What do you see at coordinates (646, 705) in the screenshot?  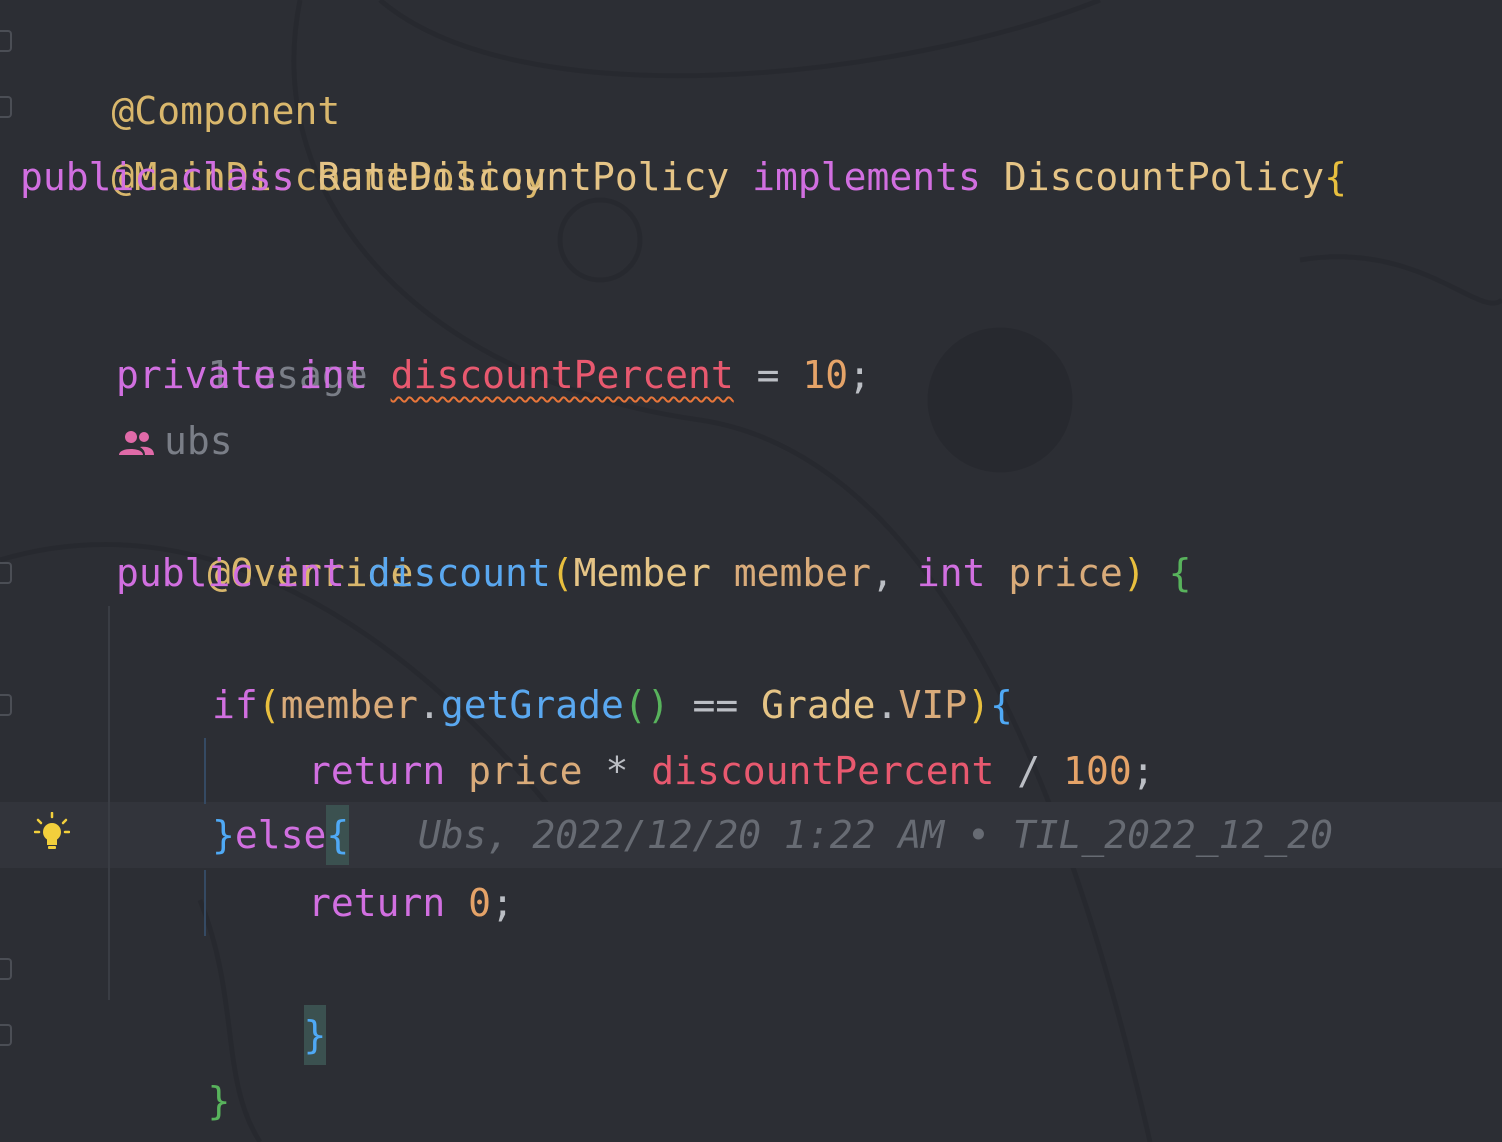 I see `paren-token: ()` at bounding box center [646, 705].